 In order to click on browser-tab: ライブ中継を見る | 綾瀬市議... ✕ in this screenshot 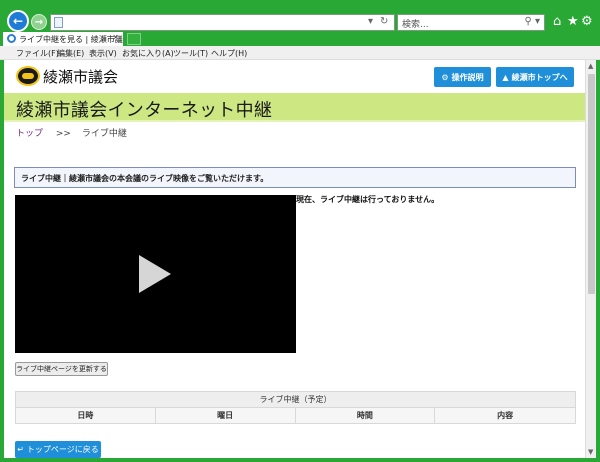, I will do `click(63, 39)`.